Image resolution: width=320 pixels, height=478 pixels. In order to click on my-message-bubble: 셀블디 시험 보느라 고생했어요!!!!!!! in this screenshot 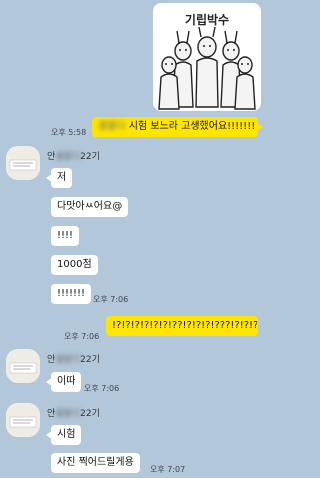, I will do `click(177, 127)`.